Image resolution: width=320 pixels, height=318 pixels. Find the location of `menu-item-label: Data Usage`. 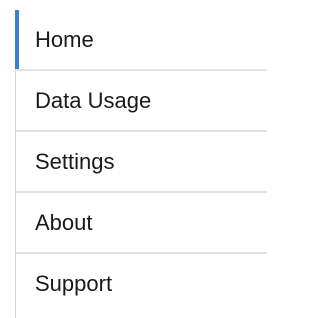

menu-item-label: Data Usage is located at coordinates (93, 100).